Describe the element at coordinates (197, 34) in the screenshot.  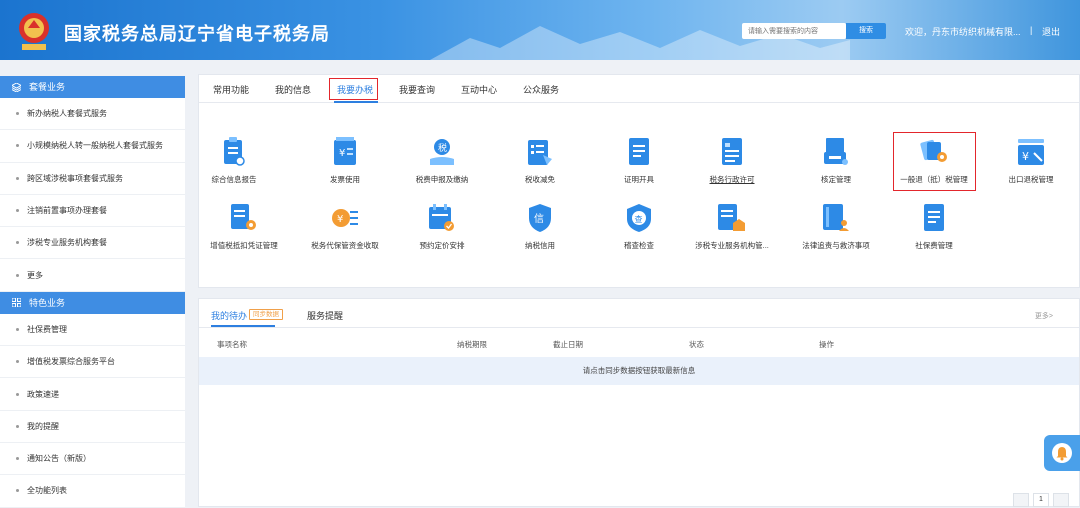
I see `site-title: 国家税务总局辽宁省电子税务局` at that location.